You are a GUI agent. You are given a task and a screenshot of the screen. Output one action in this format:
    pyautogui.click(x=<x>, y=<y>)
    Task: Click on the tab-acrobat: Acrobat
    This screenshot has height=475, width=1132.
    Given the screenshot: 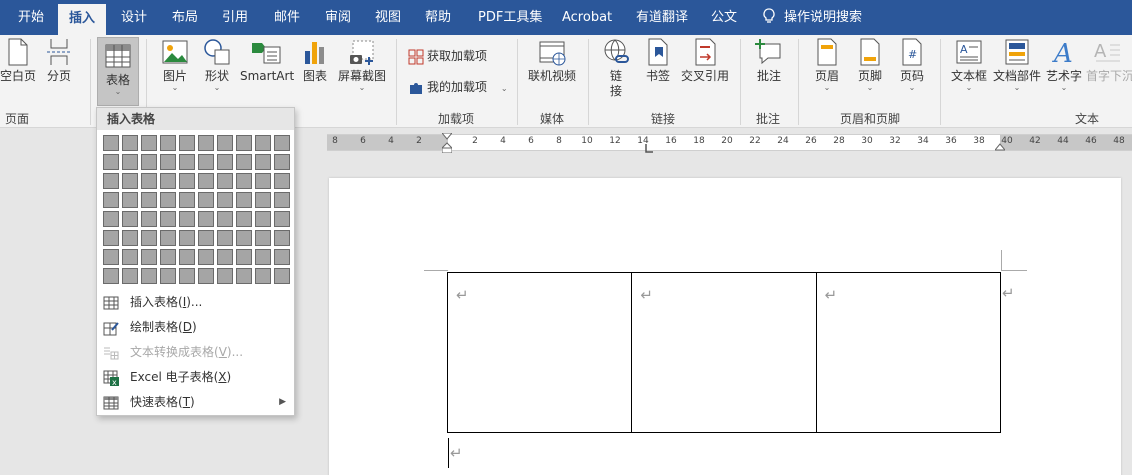 What is the action you would take?
    pyautogui.click(x=587, y=17)
    